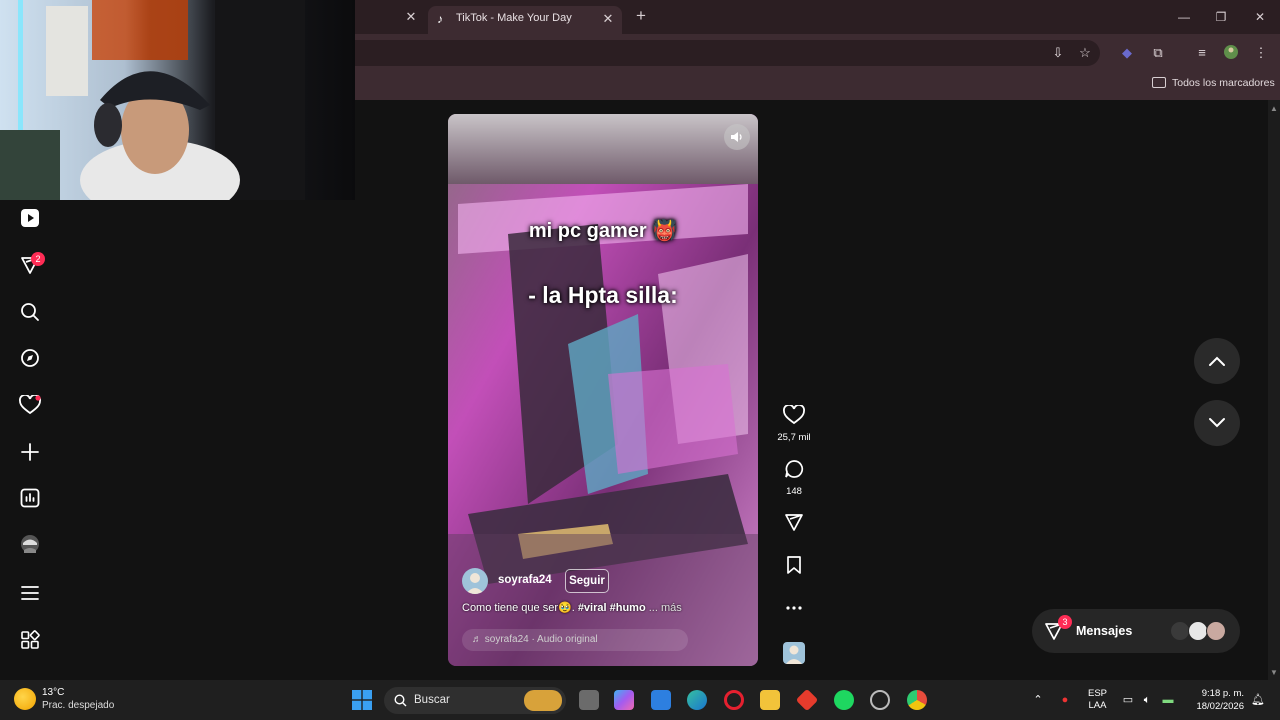  Describe the element at coordinates (624, 700) in the screenshot. I see `copilot-icon` at that location.